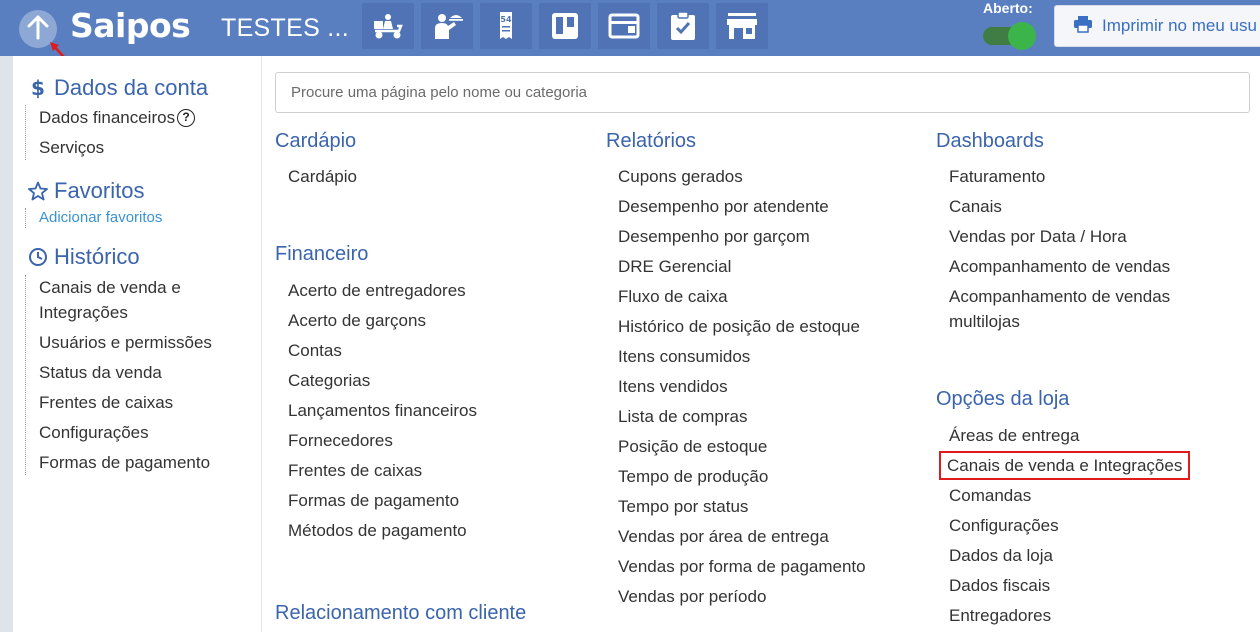 The image size is (1260, 632). What do you see at coordinates (742, 416) in the screenshot?
I see `link-relatorio: Lista de compras` at bounding box center [742, 416].